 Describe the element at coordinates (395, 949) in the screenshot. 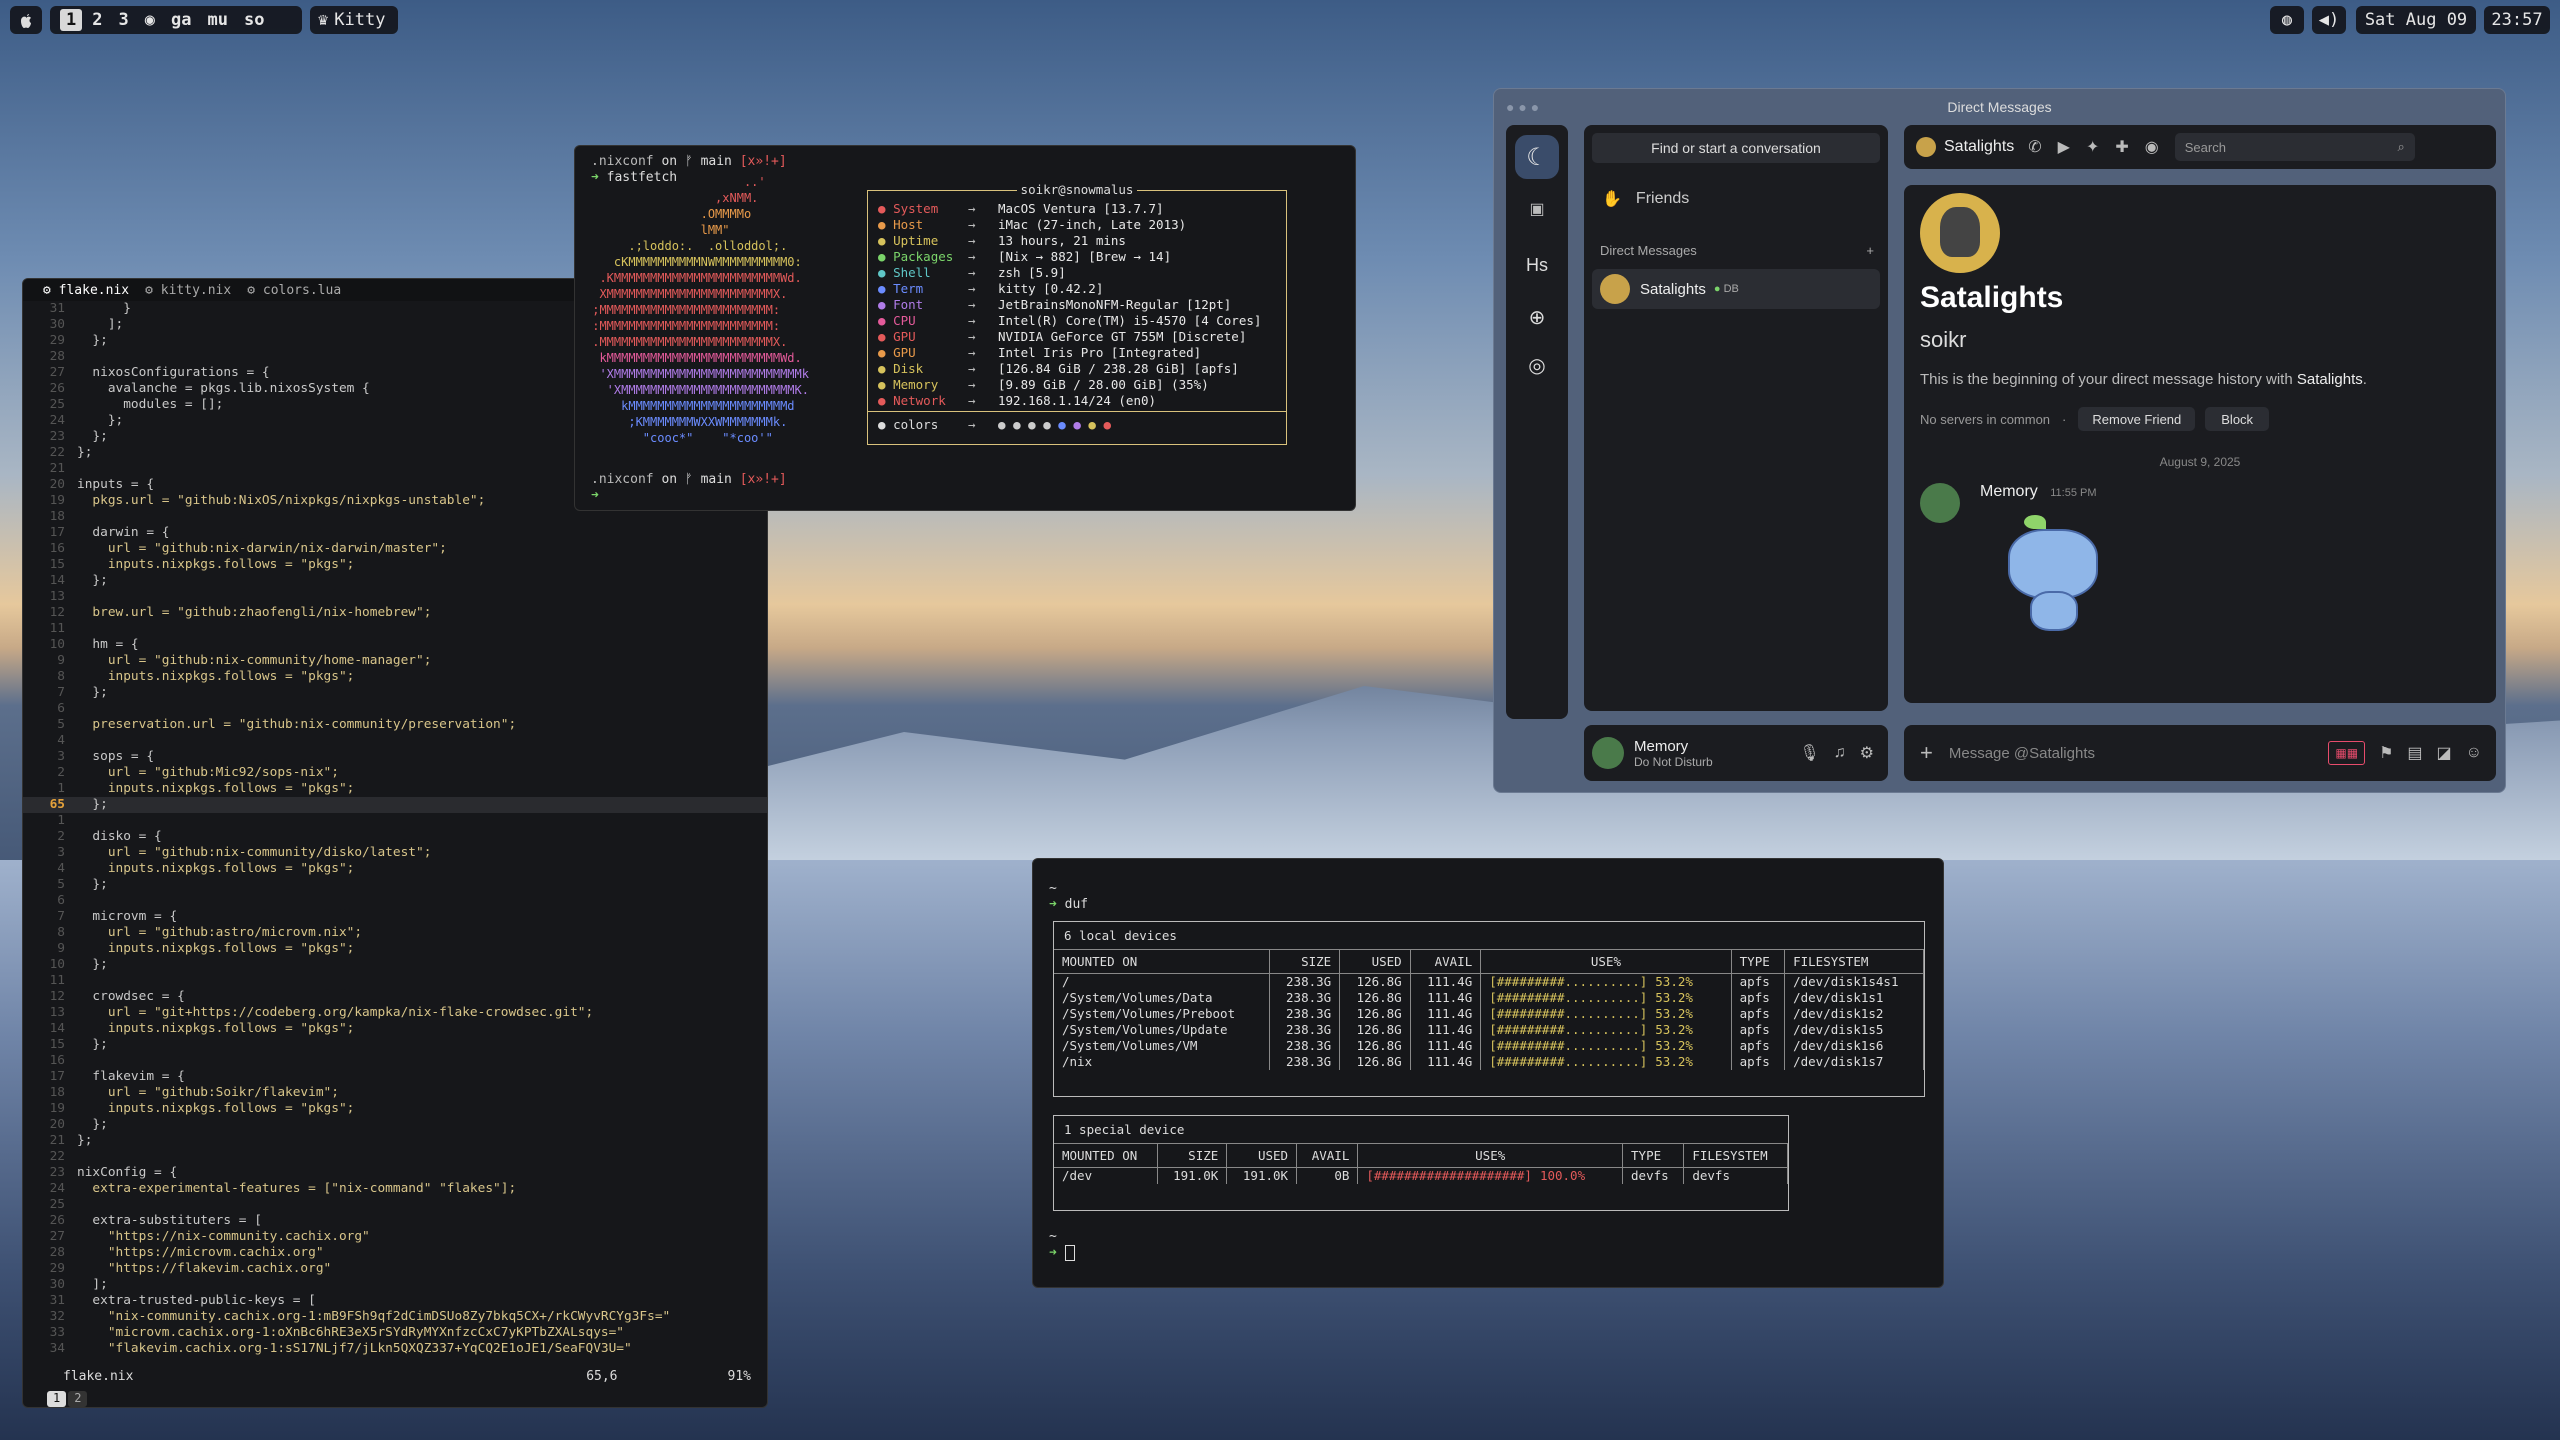

I see `code-line: 9 inputs.nixpkgs.follows = "pkgs";` at that location.